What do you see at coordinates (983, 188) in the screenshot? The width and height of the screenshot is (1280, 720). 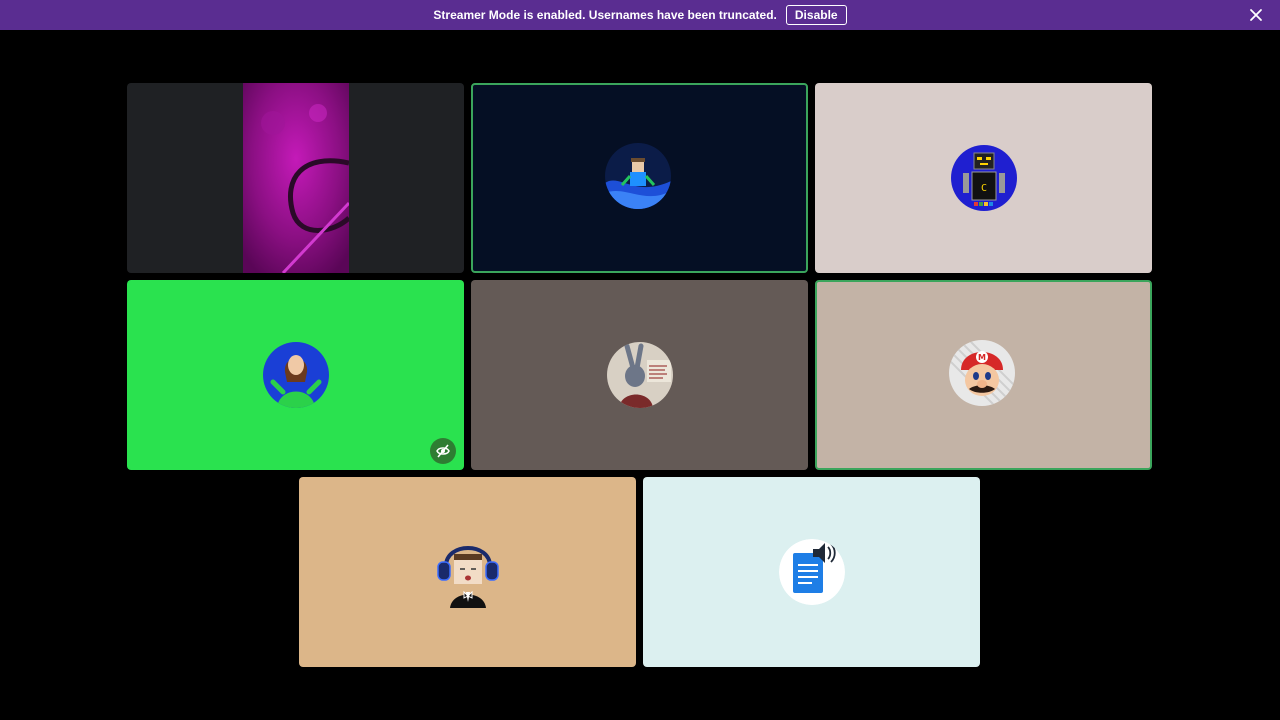 I see `svg-text: C` at bounding box center [983, 188].